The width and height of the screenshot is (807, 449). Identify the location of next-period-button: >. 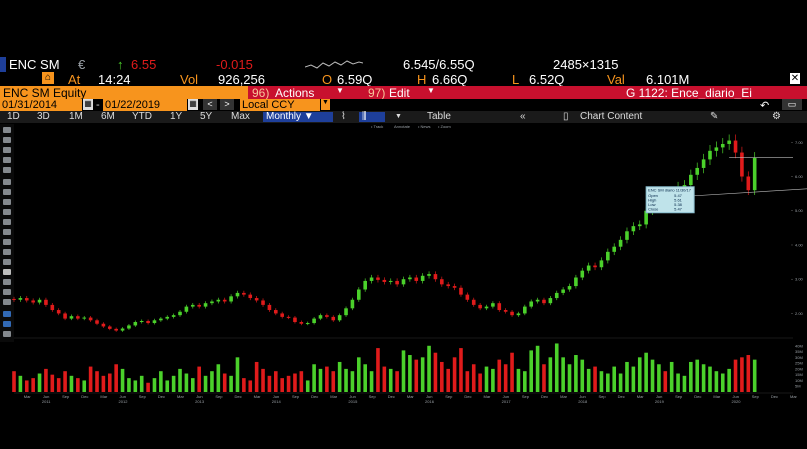
(227, 104).